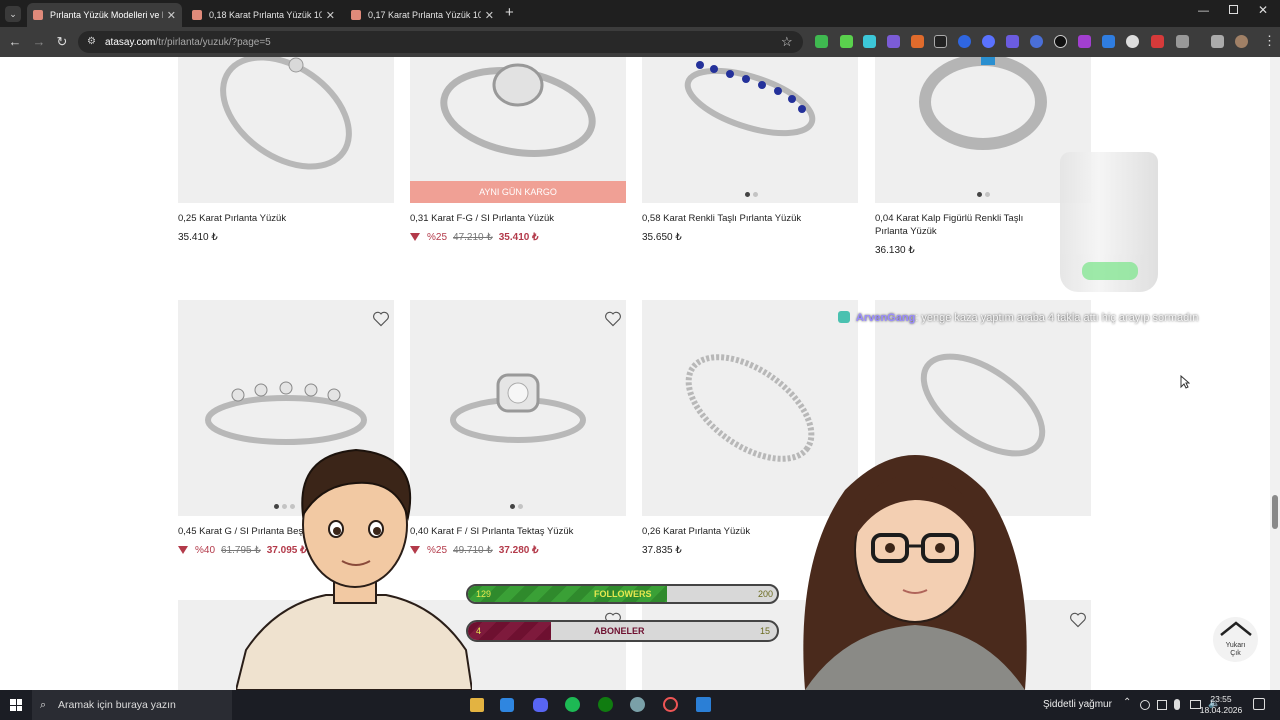 The height and width of the screenshot is (720, 1280). Describe the element at coordinates (283, 218) in the screenshot. I see `product-name: 0,25 Karat Pırlanta Yüzük` at that location.